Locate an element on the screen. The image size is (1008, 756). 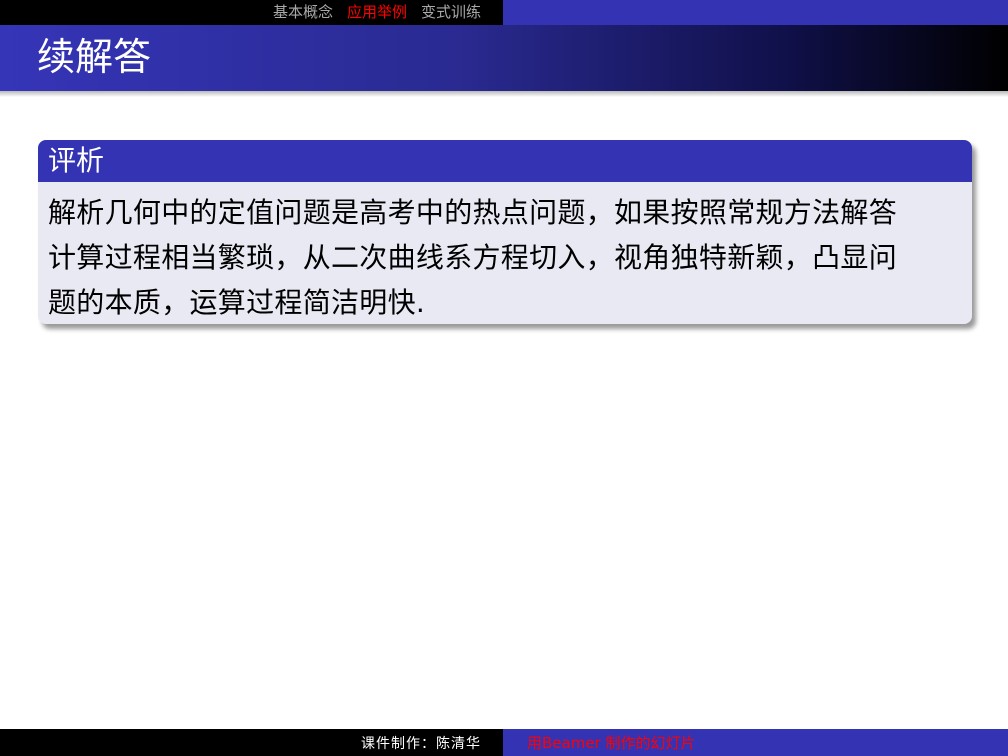
frame-title: 续解答 is located at coordinates (94, 57).